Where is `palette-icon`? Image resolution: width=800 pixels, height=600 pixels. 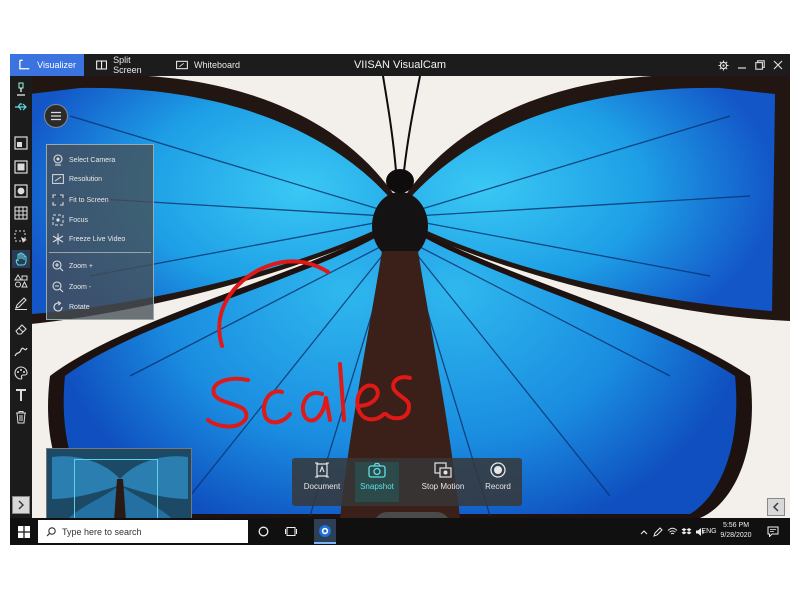 palette-icon is located at coordinates (21, 373).